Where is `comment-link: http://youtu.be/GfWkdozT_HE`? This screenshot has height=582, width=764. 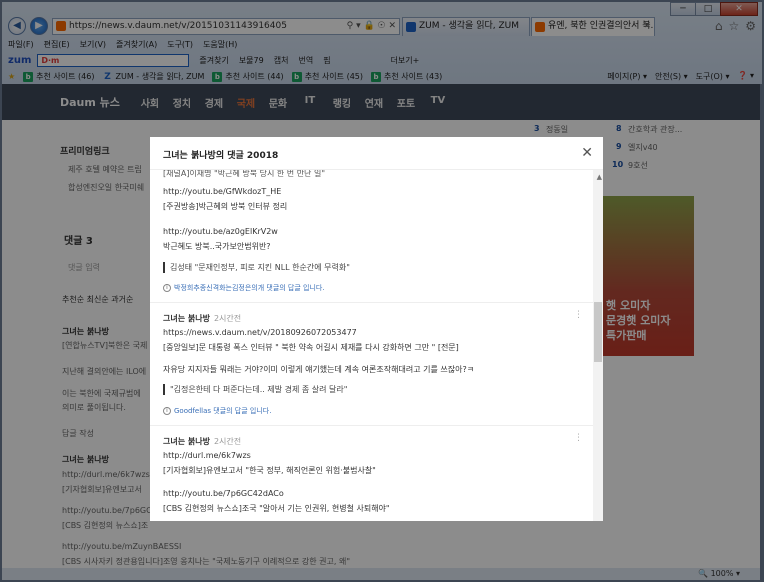
comment-link: http://youtu.be/GfWkdozT_HE is located at coordinates (222, 191).